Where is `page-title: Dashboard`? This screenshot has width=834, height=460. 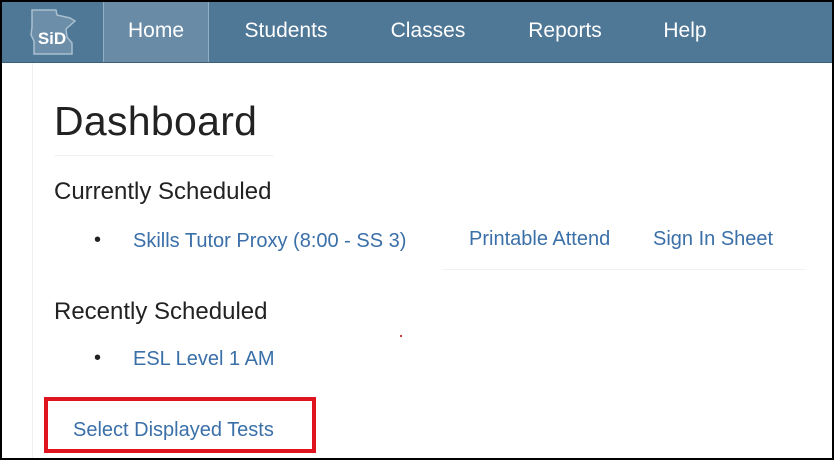
page-title: Dashboard is located at coordinates (156, 121).